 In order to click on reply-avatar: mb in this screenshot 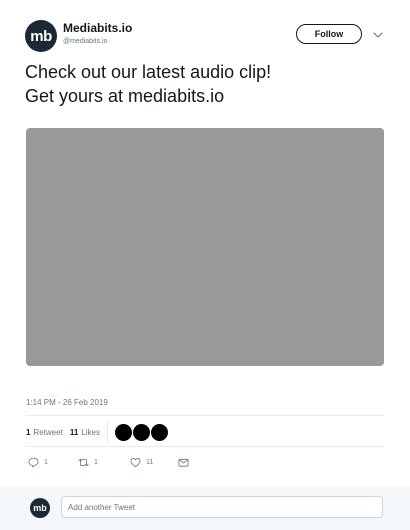, I will do `click(40, 508)`.